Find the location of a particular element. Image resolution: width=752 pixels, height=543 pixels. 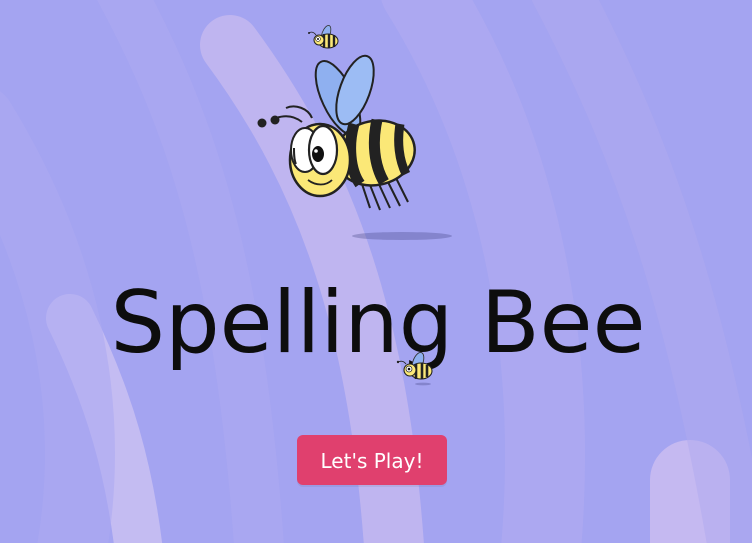

lets-play-button: Let's Play! is located at coordinates (372, 460).